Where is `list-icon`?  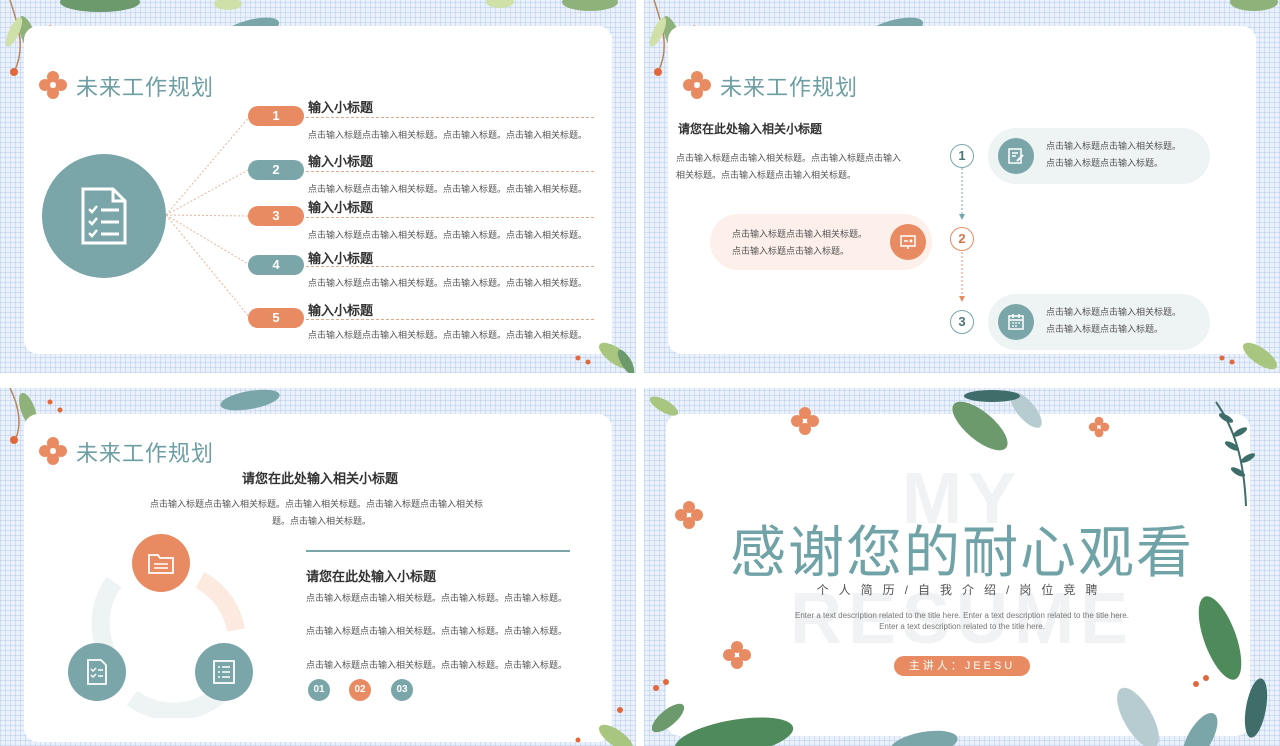 list-icon is located at coordinates (224, 672).